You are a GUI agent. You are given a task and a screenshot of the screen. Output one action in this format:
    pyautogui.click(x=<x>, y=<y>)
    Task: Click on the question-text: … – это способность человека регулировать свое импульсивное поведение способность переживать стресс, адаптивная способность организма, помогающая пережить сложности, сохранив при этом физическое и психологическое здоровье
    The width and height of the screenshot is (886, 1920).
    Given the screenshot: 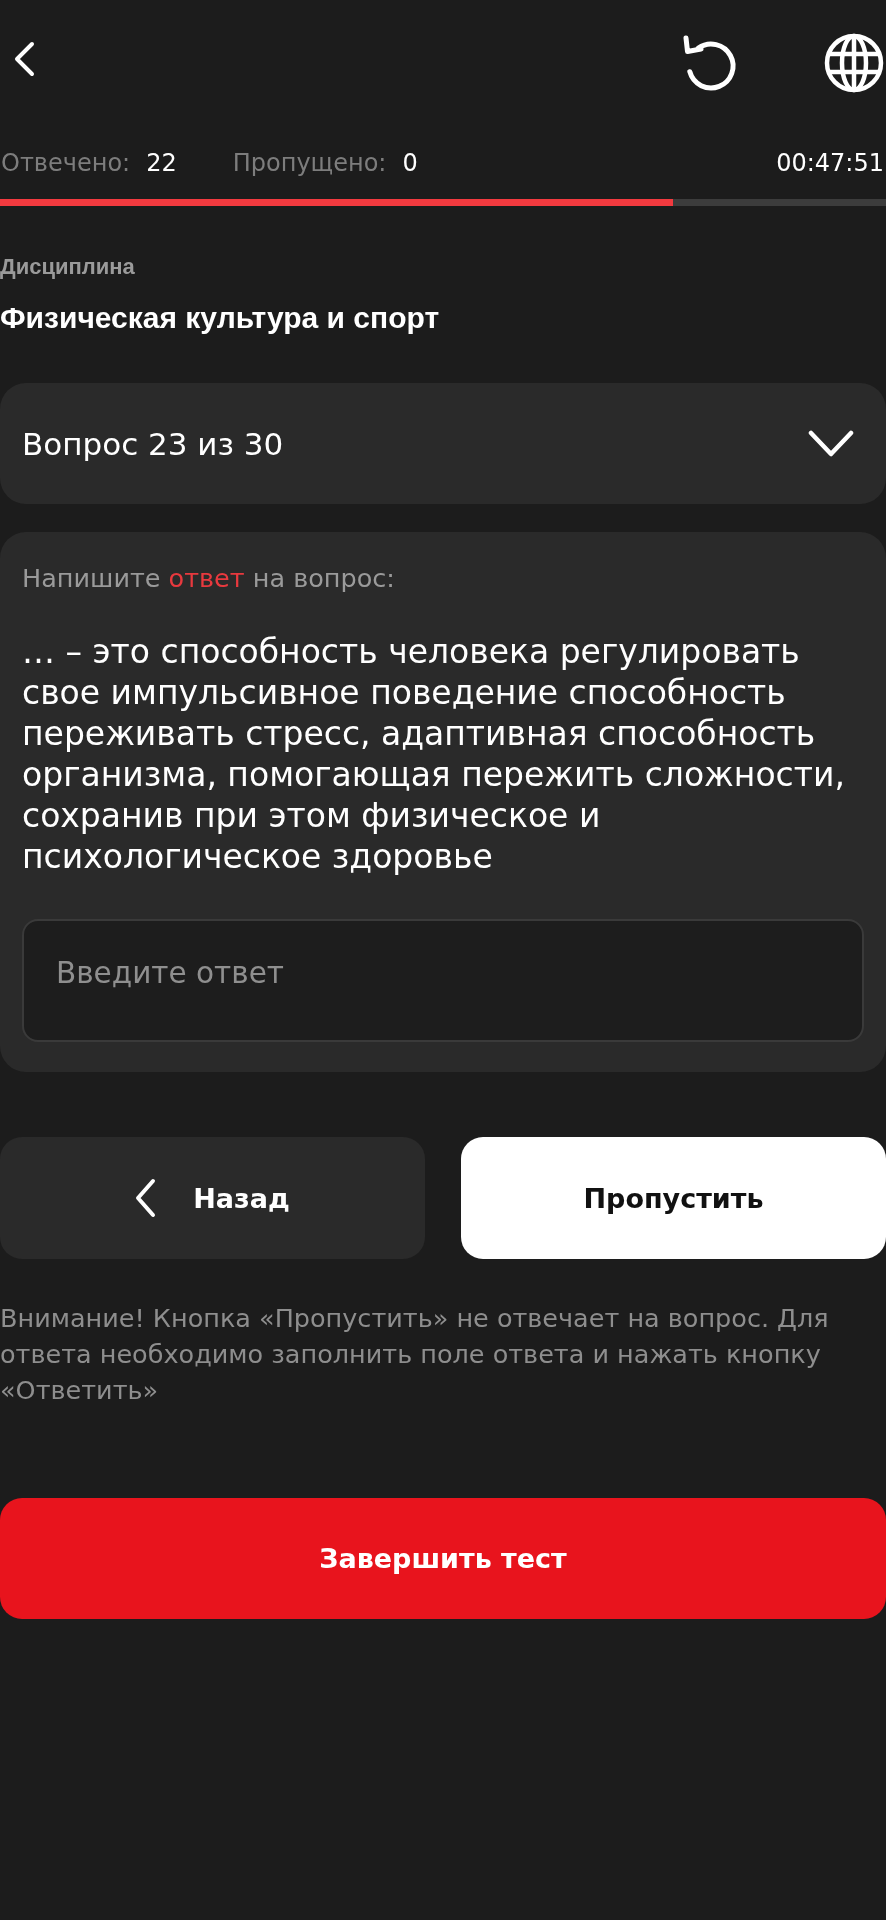 What is the action you would take?
    pyautogui.click(x=434, y=754)
    